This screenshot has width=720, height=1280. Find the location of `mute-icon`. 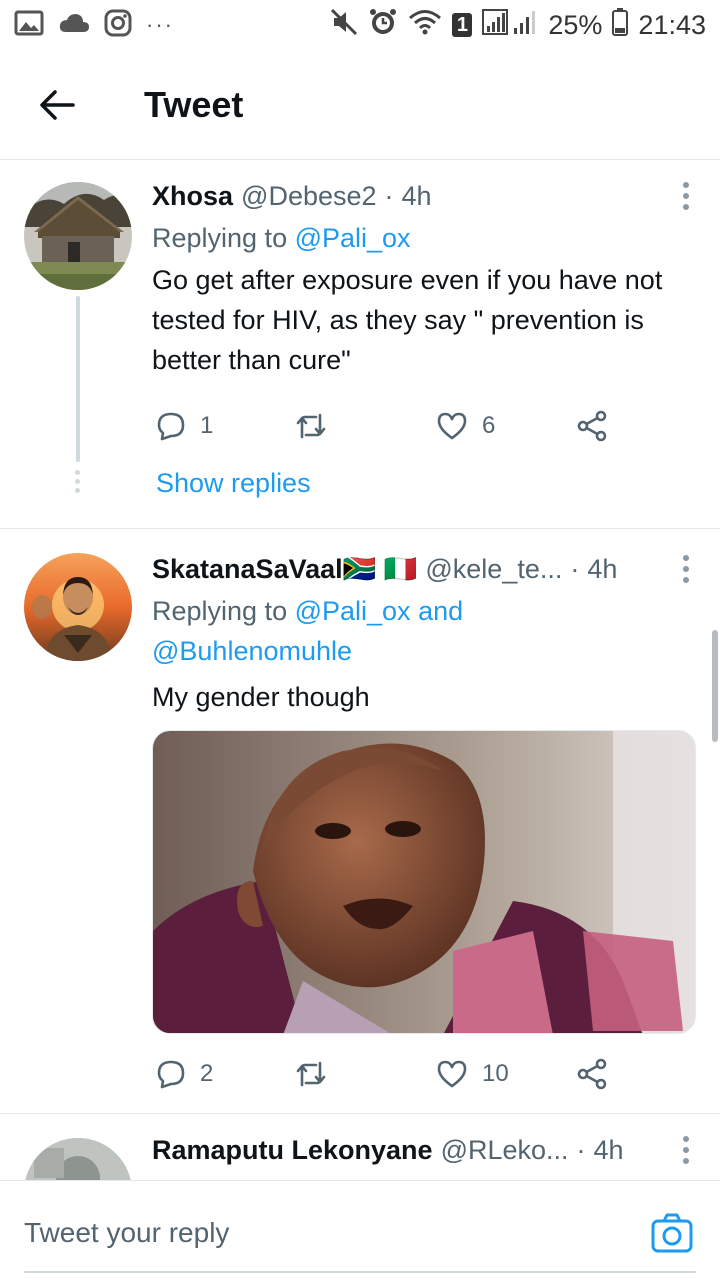

mute-icon is located at coordinates (344, 25).